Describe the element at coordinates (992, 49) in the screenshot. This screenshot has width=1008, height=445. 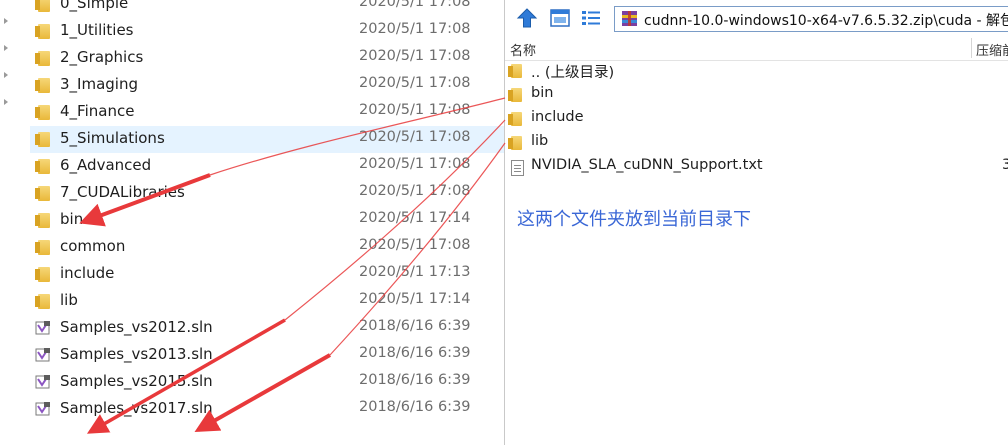
I see `column-packed-header: 压缩前` at that location.